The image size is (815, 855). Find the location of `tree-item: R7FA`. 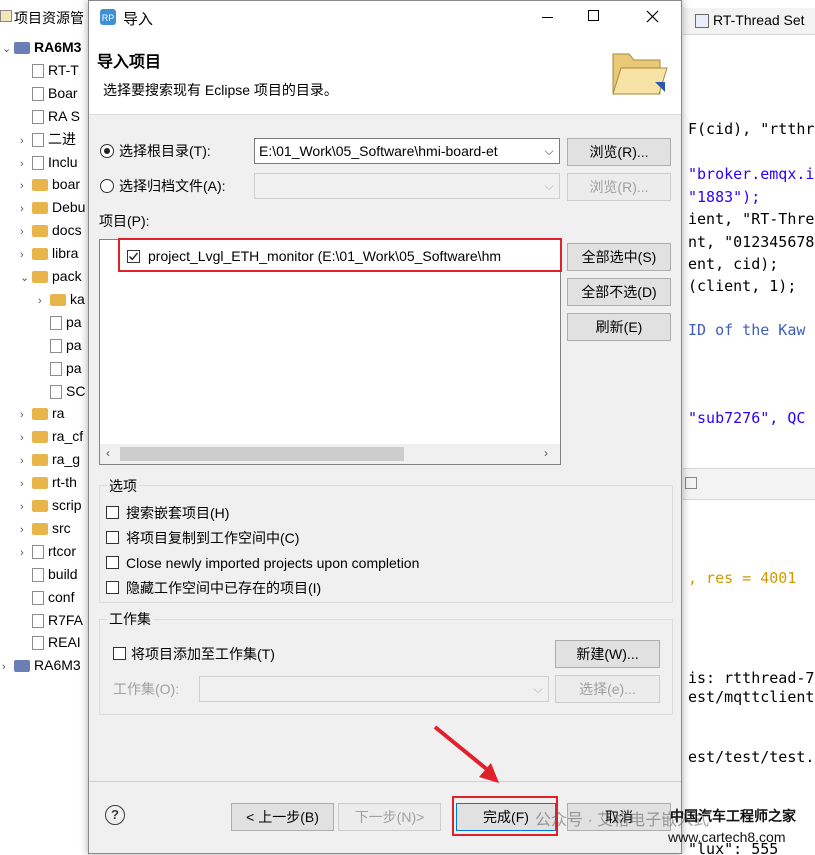

tree-item: R7FA is located at coordinates (51, 620).